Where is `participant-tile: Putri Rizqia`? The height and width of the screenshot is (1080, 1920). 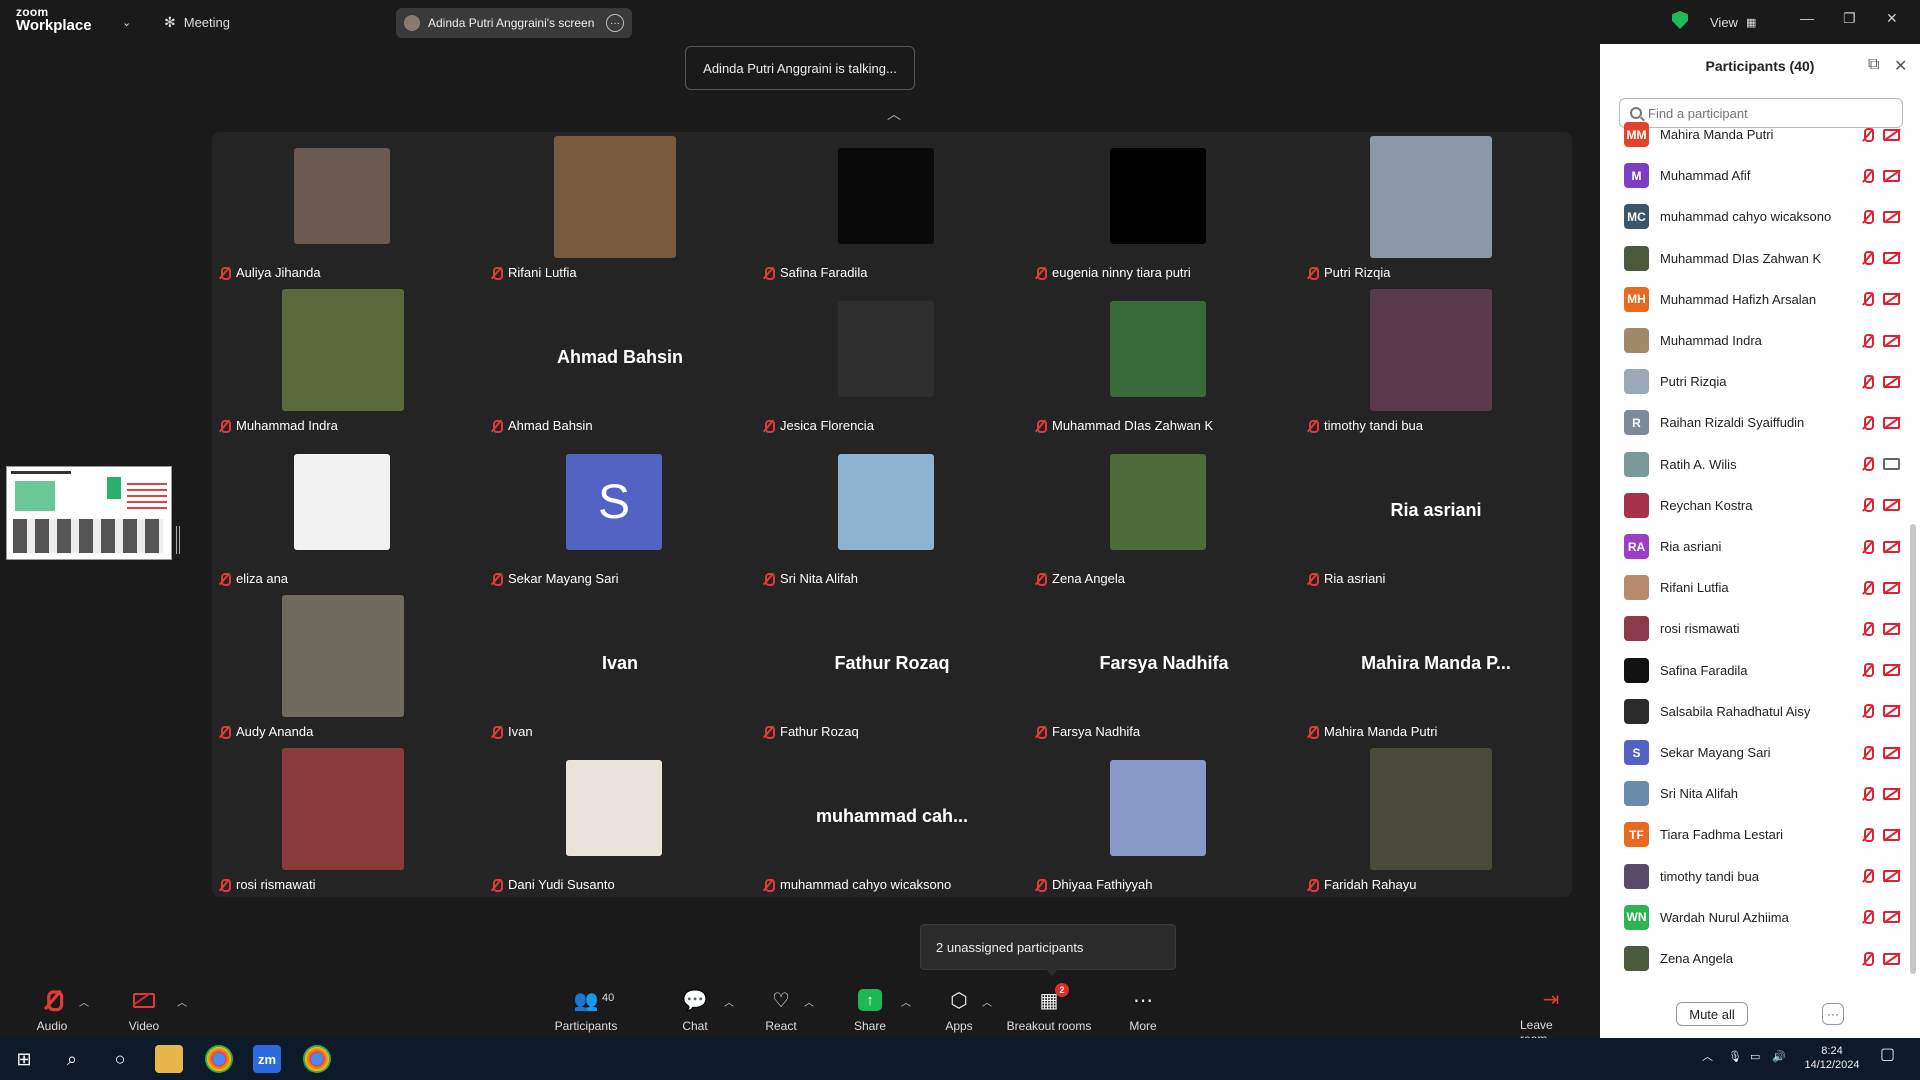
participant-tile: Putri Rizqia is located at coordinates (1436, 208).